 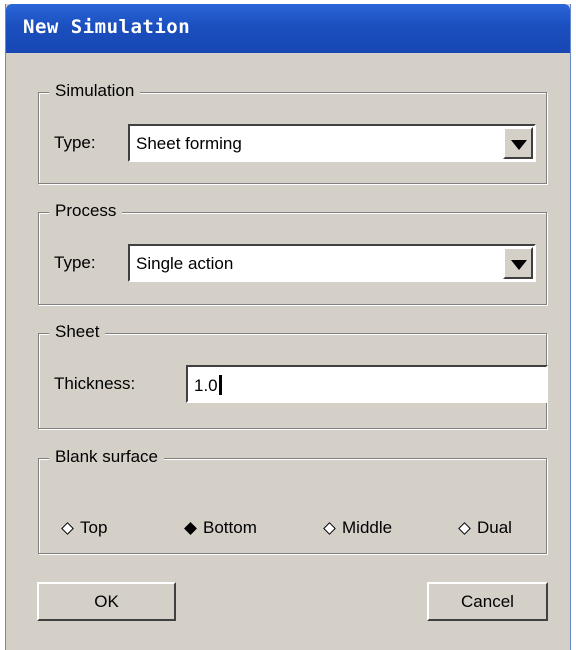 I want to click on radio-dual: Dual, so click(x=485, y=528).